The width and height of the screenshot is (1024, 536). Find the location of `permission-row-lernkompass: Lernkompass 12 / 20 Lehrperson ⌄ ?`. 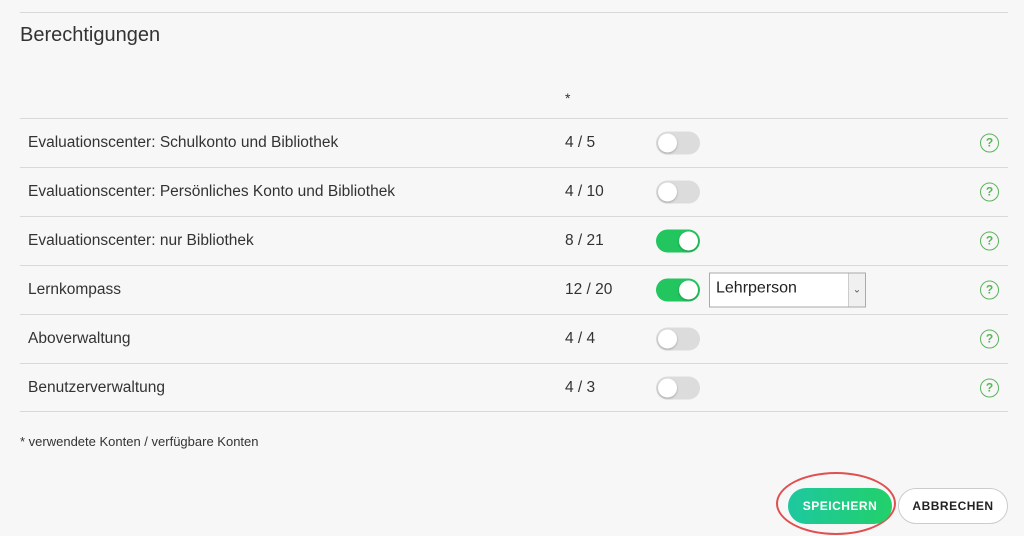

permission-row-lernkompass: Lernkompass 12 / 20 Lehrperson ⌄ ? is located at coordinates (514, 289).